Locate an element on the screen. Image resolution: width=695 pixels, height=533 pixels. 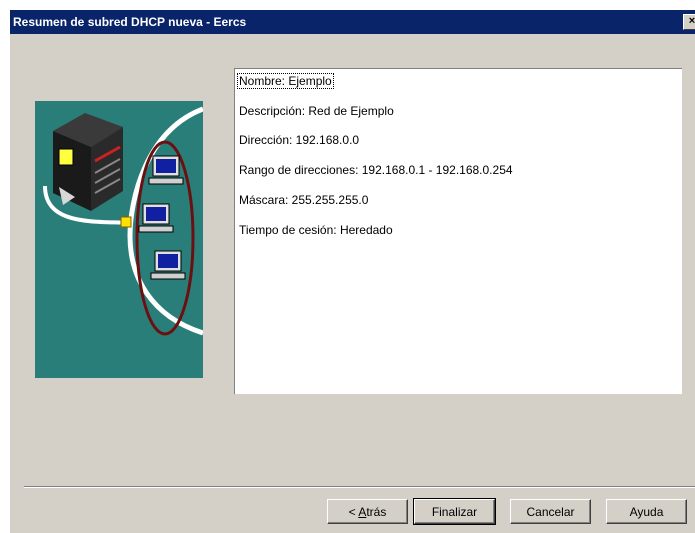
close-icon: × is located at coordinates (691, 21).